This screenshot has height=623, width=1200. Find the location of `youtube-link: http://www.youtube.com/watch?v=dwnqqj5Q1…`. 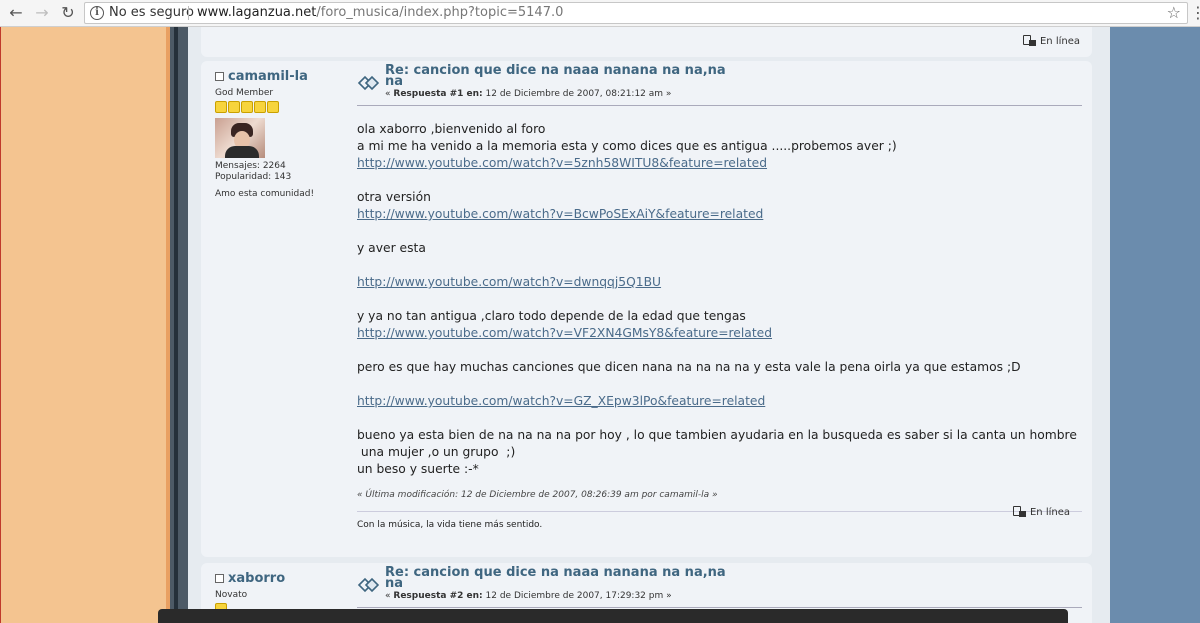

youtube-link: http://www.youtube.com/watch?v=dwnqqj5Q1… is located at coordinates (509, 282).